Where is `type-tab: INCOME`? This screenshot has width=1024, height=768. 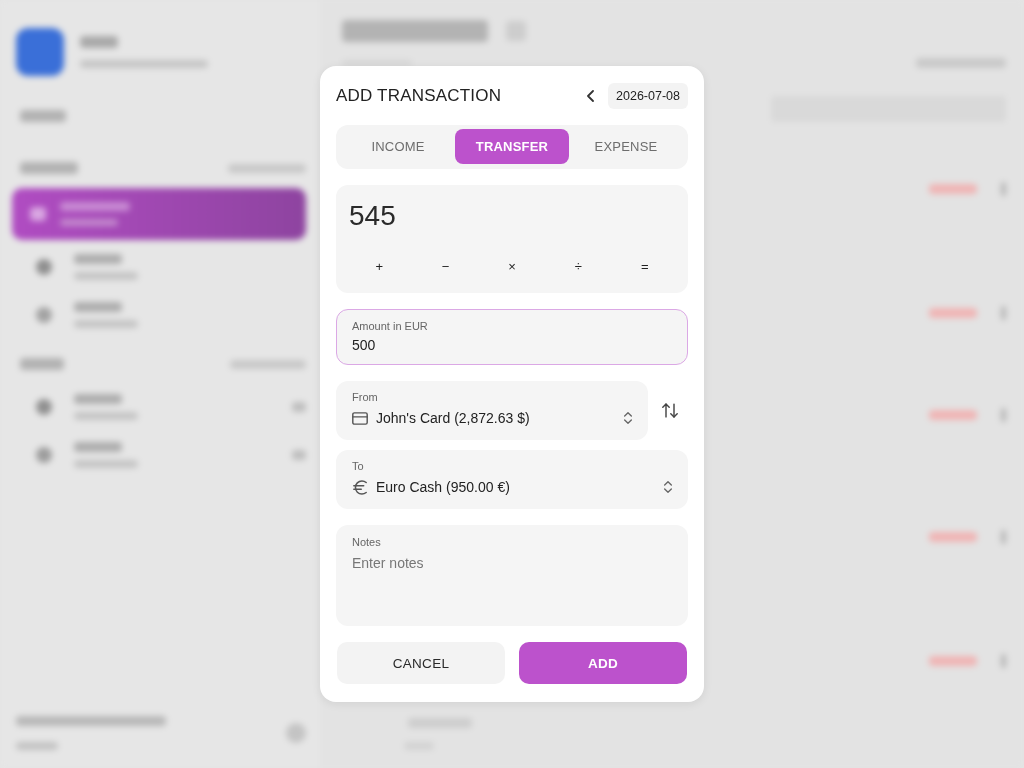
type-tab: INCOME is located at coordinates (398, 146).